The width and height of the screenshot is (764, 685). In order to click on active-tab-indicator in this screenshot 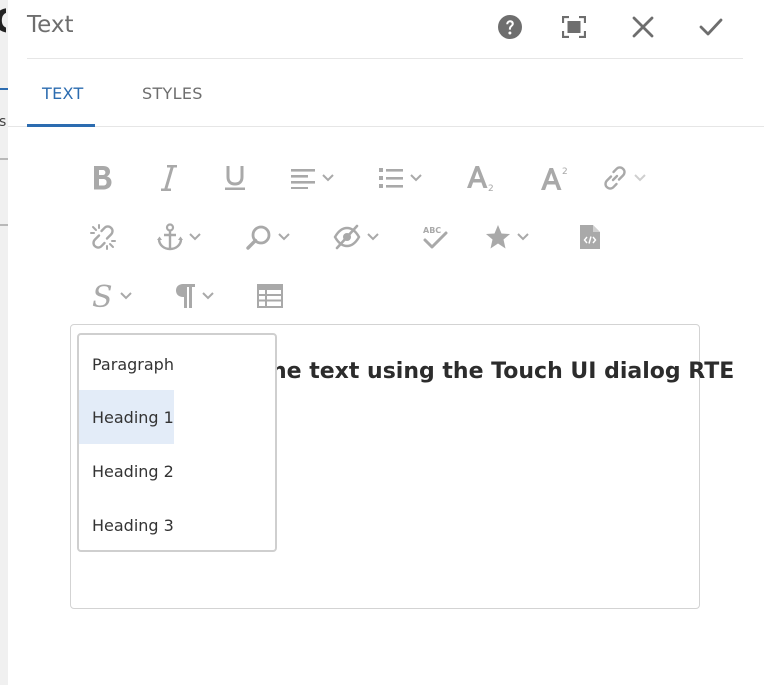, I will do `click(61, 125)`.